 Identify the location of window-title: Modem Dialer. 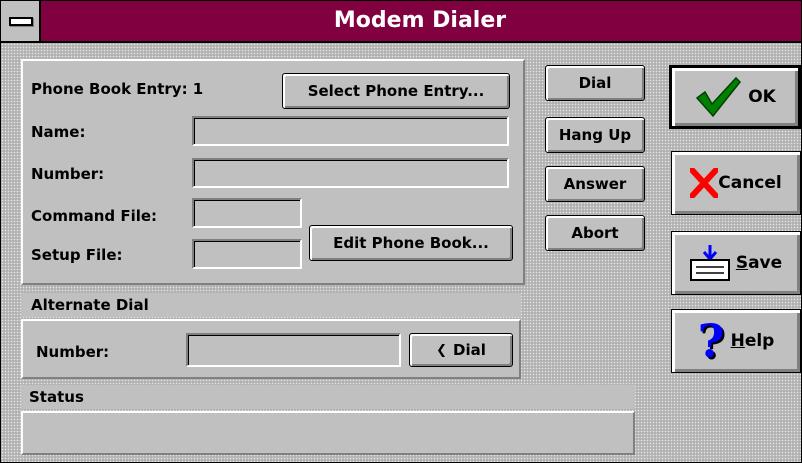
(420, 20).